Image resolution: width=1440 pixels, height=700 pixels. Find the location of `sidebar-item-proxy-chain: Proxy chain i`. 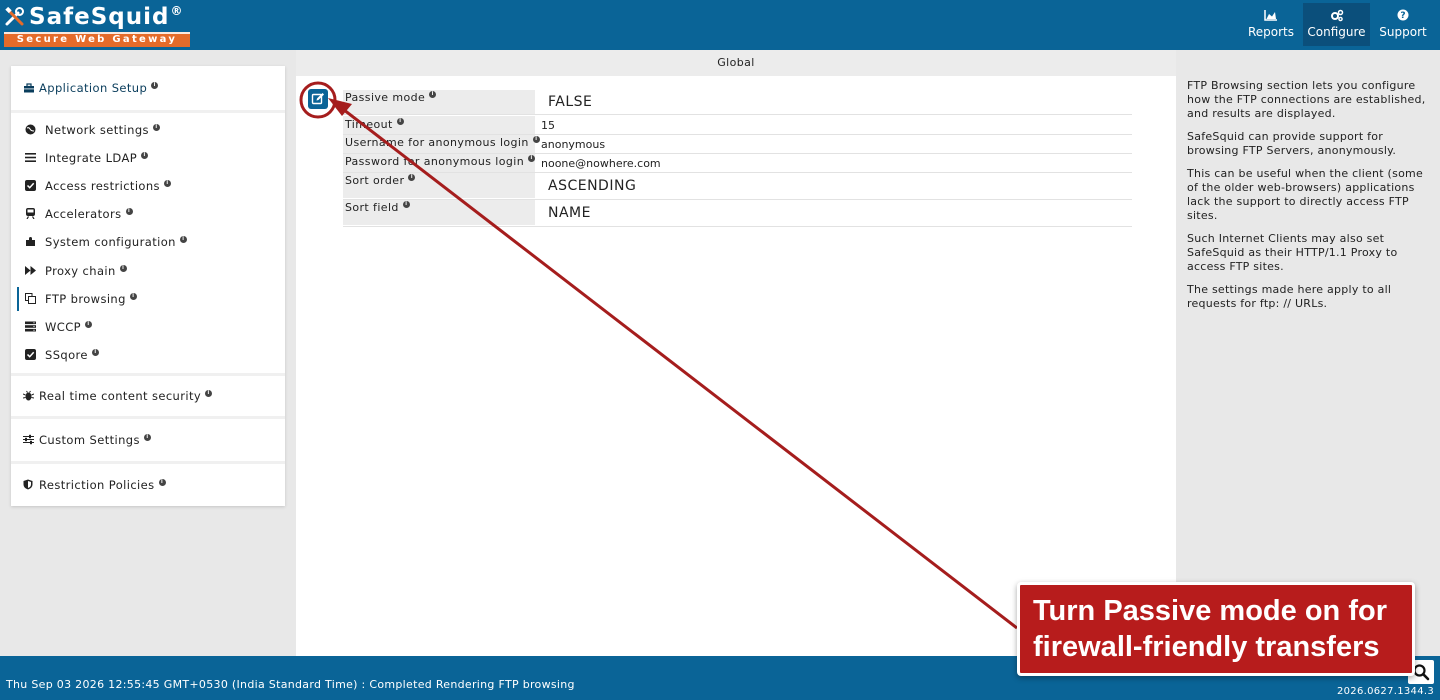

sidebar-item-proxy-chain: Proxy chain i is located at coordinates (148, 271).